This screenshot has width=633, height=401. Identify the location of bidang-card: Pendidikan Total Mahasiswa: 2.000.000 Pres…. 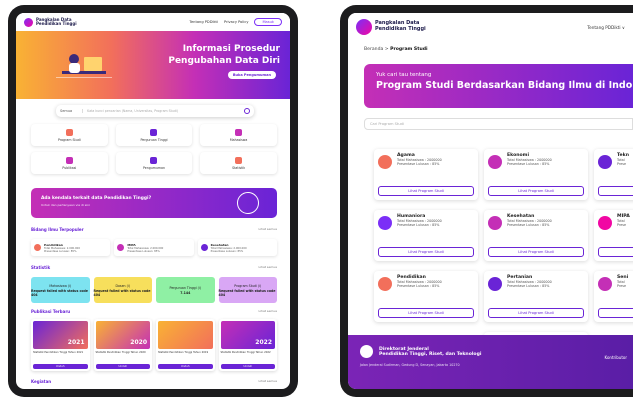
(71, 247).